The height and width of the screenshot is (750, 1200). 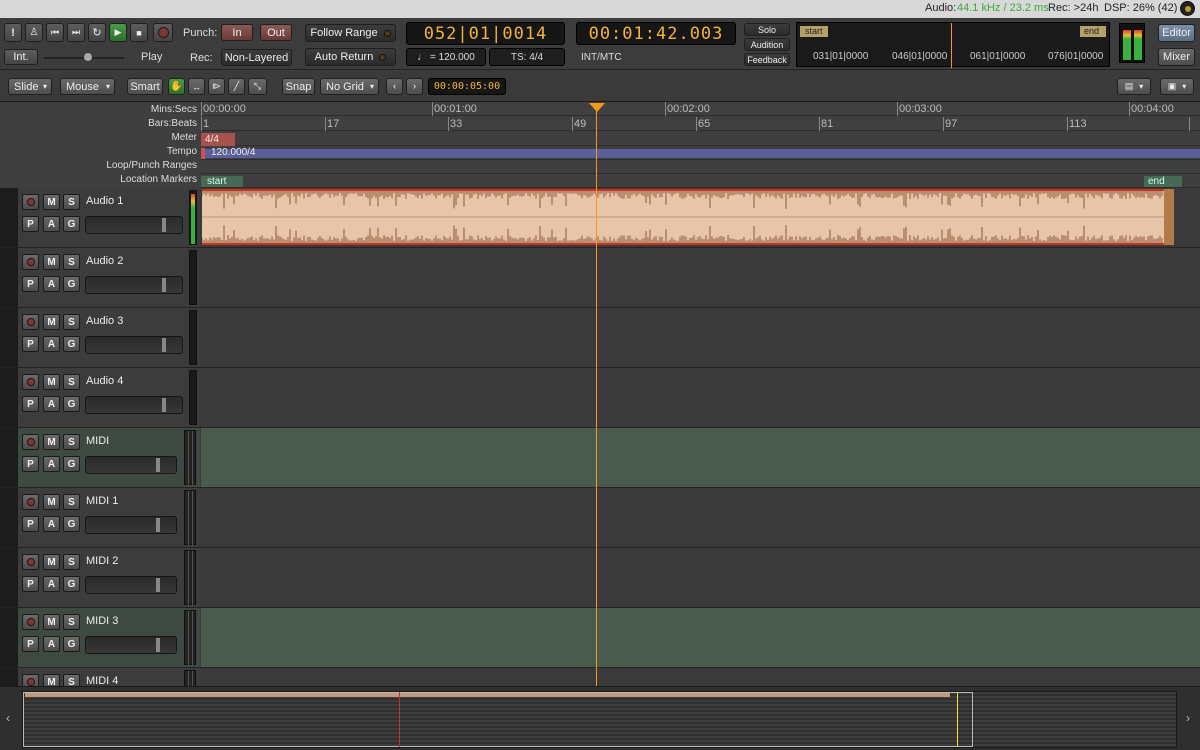 I want to click on scroll-right-icon: ›, so click(x=1188, y=718).